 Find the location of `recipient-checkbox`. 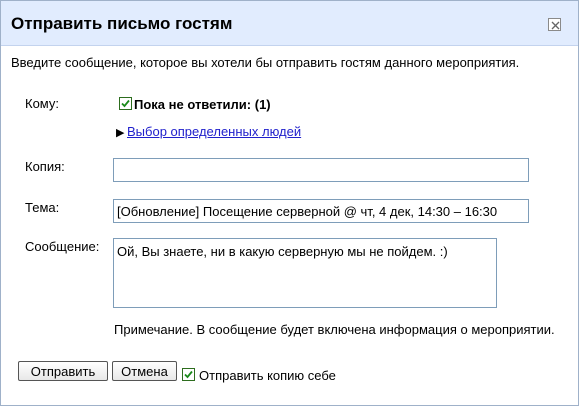

recipient-checkbox is located at coordinates (125, 103).